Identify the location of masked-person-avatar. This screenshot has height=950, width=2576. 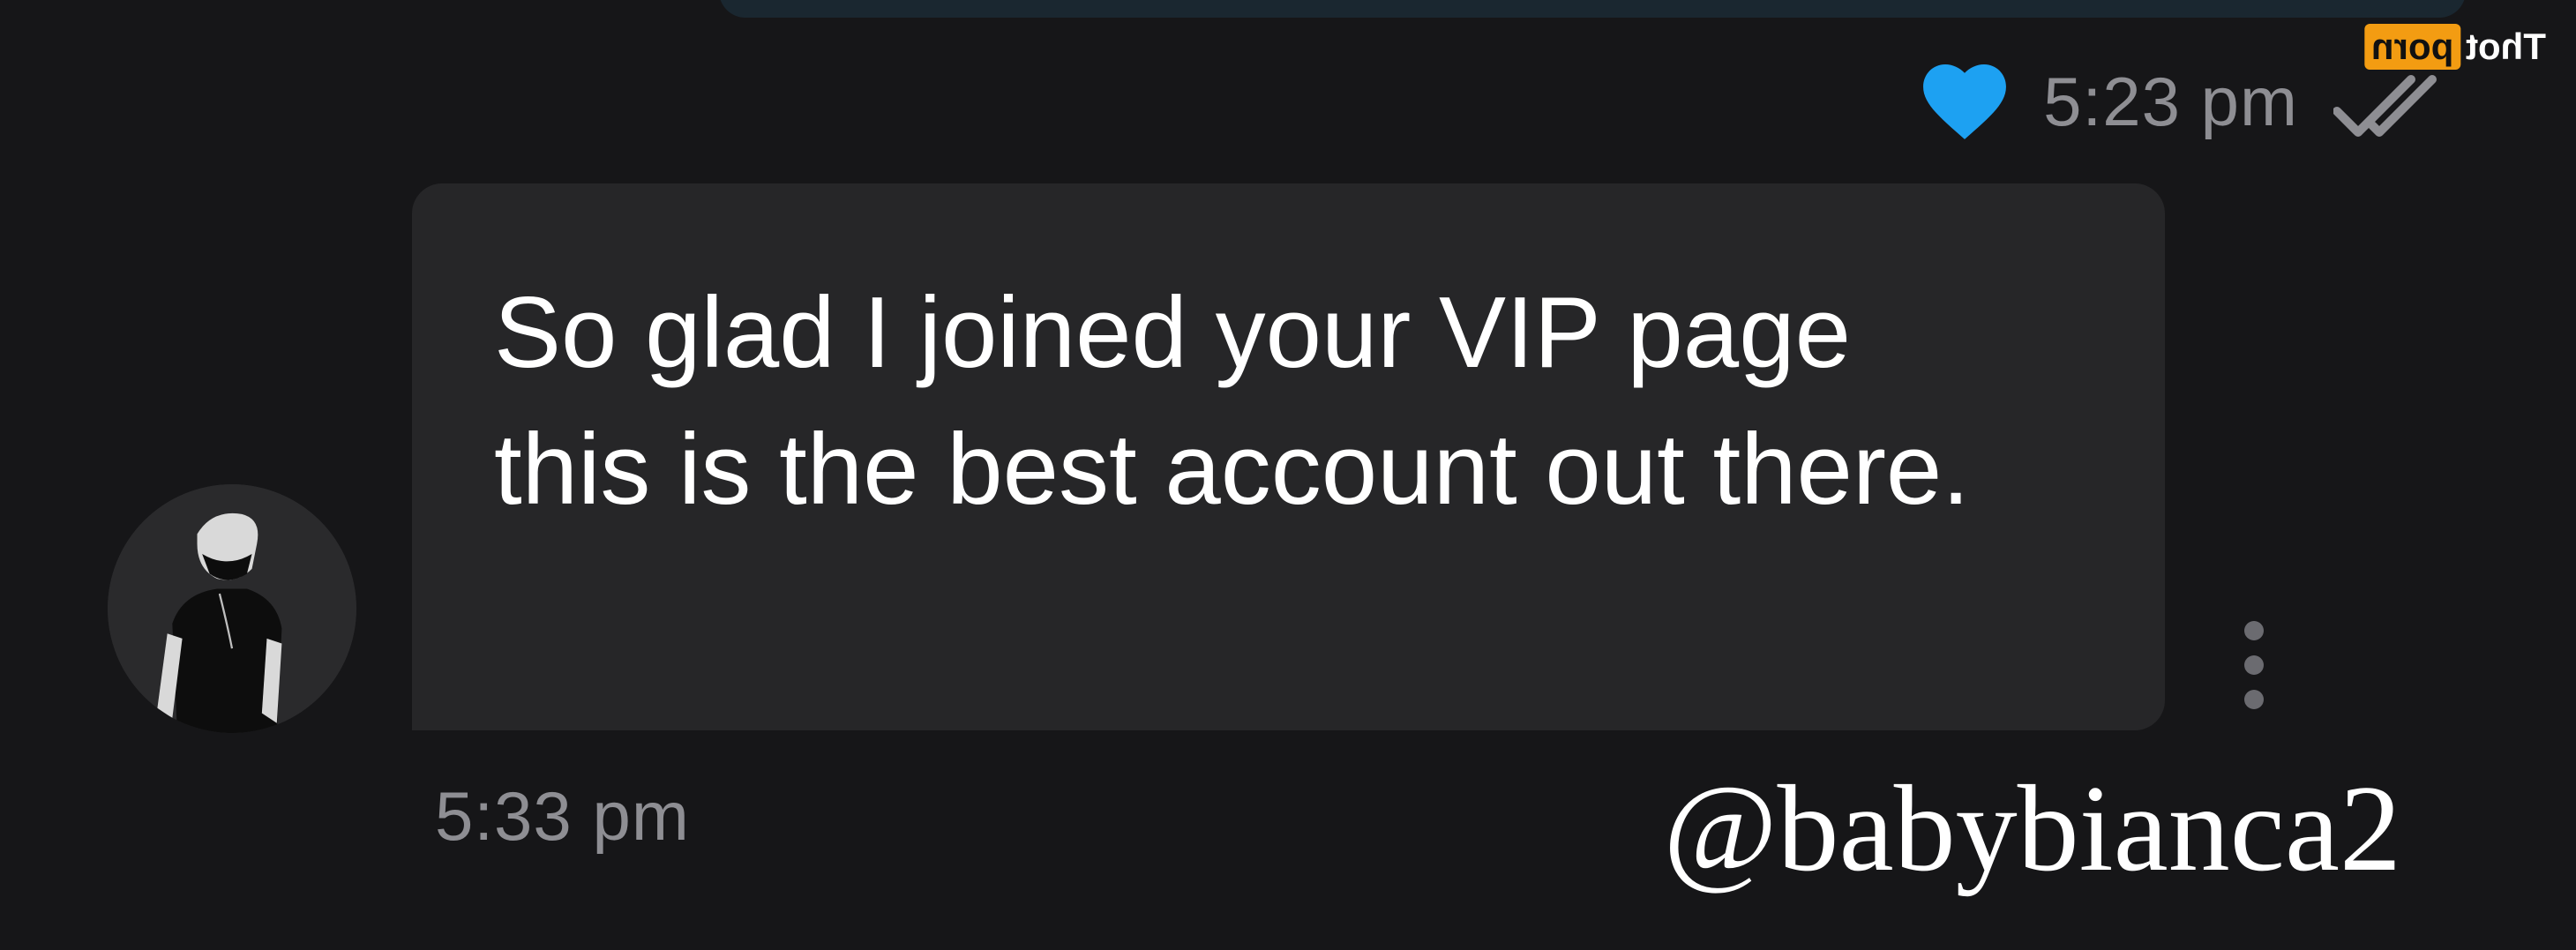
(232, 609).